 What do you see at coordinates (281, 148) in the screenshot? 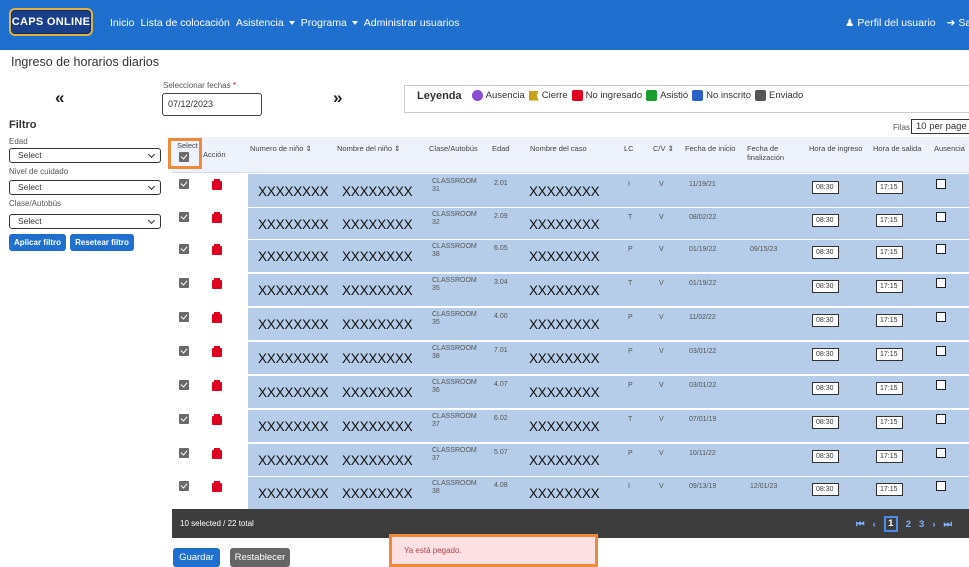
I see `col-child-number: Numero de niño ⇕` at bounding box center [281, 148].